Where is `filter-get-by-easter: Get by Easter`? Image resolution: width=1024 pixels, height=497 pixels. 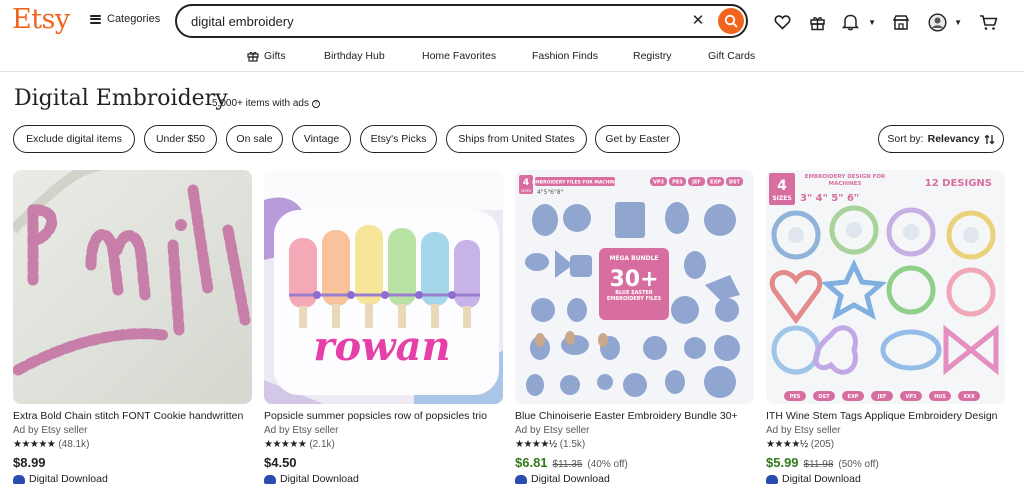
filter-get-by-easter: Get by Easter is located at coordinates (637, 139).